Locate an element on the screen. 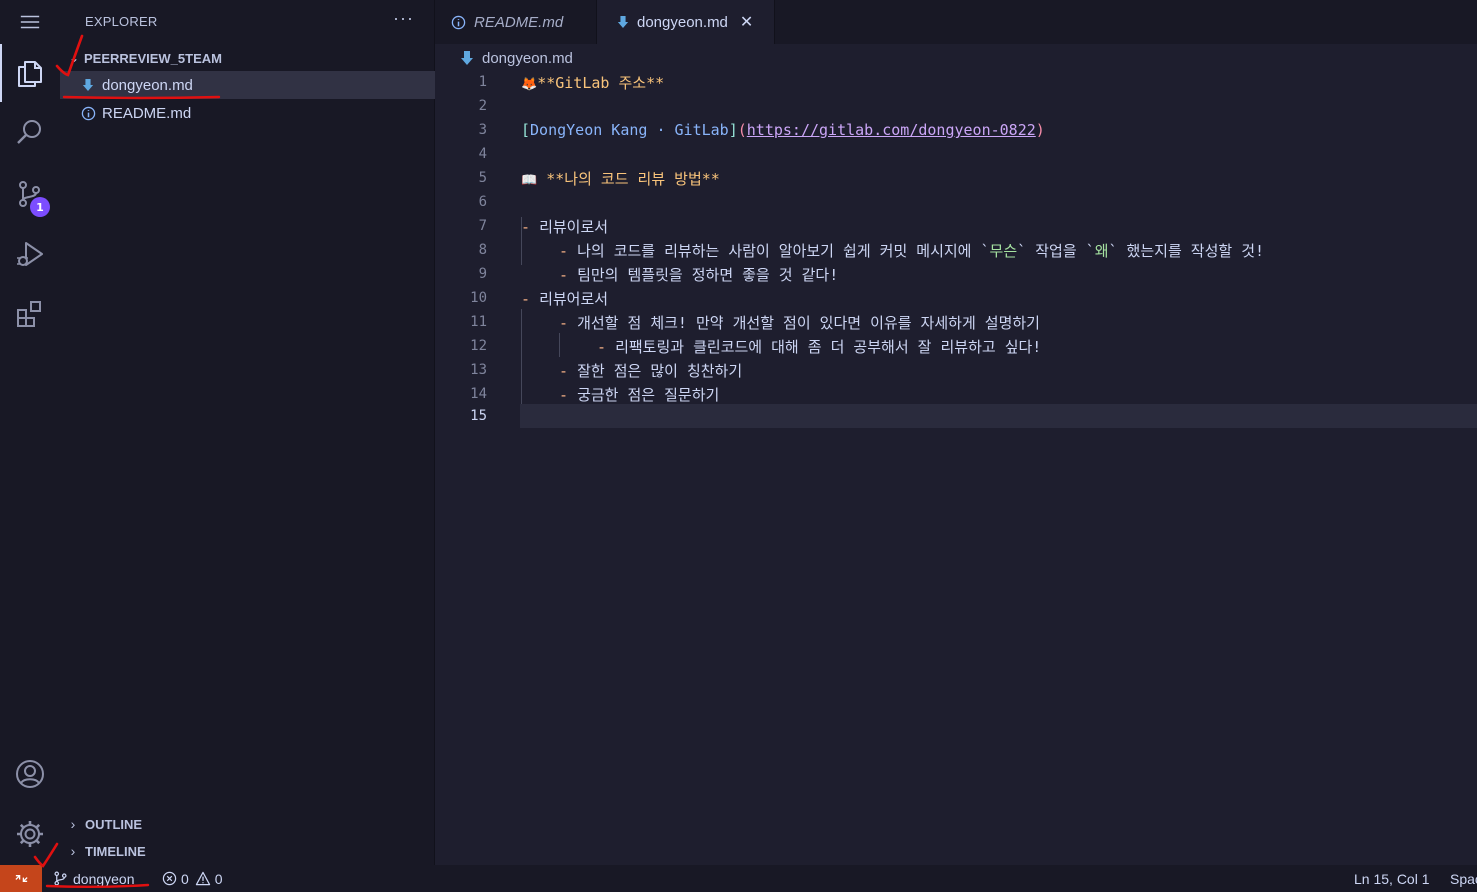 Image resolution: width=1477 pixels, height=892 pixels. line-number: 14 is located at coordinates (478, 394).